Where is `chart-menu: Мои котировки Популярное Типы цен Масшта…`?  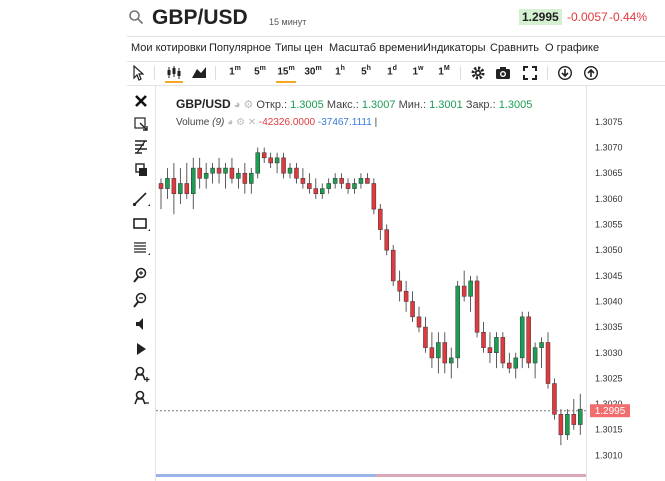 chart-menu: Мои котировки Популярное Типы цен Масшта… is located at coordinates (396, 49).